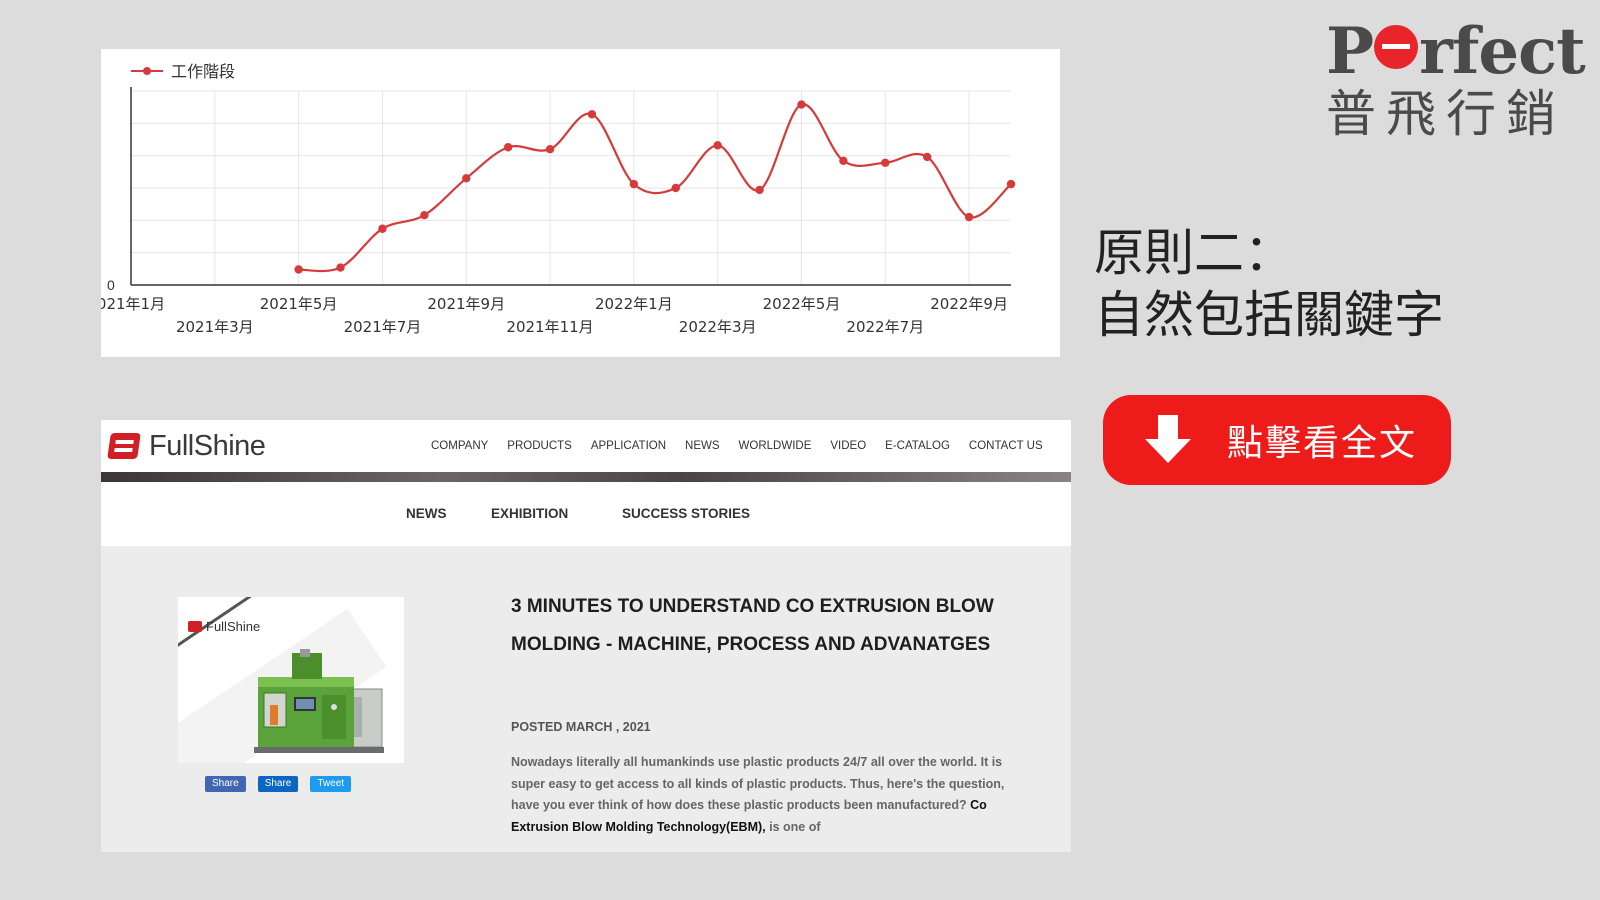 Image resolution: width=1600 pixels, height=900 pixels. Describe the element at coordinates (299, 304) in the screenshot. I see `x-tick-label: 2021年5月` at that location.